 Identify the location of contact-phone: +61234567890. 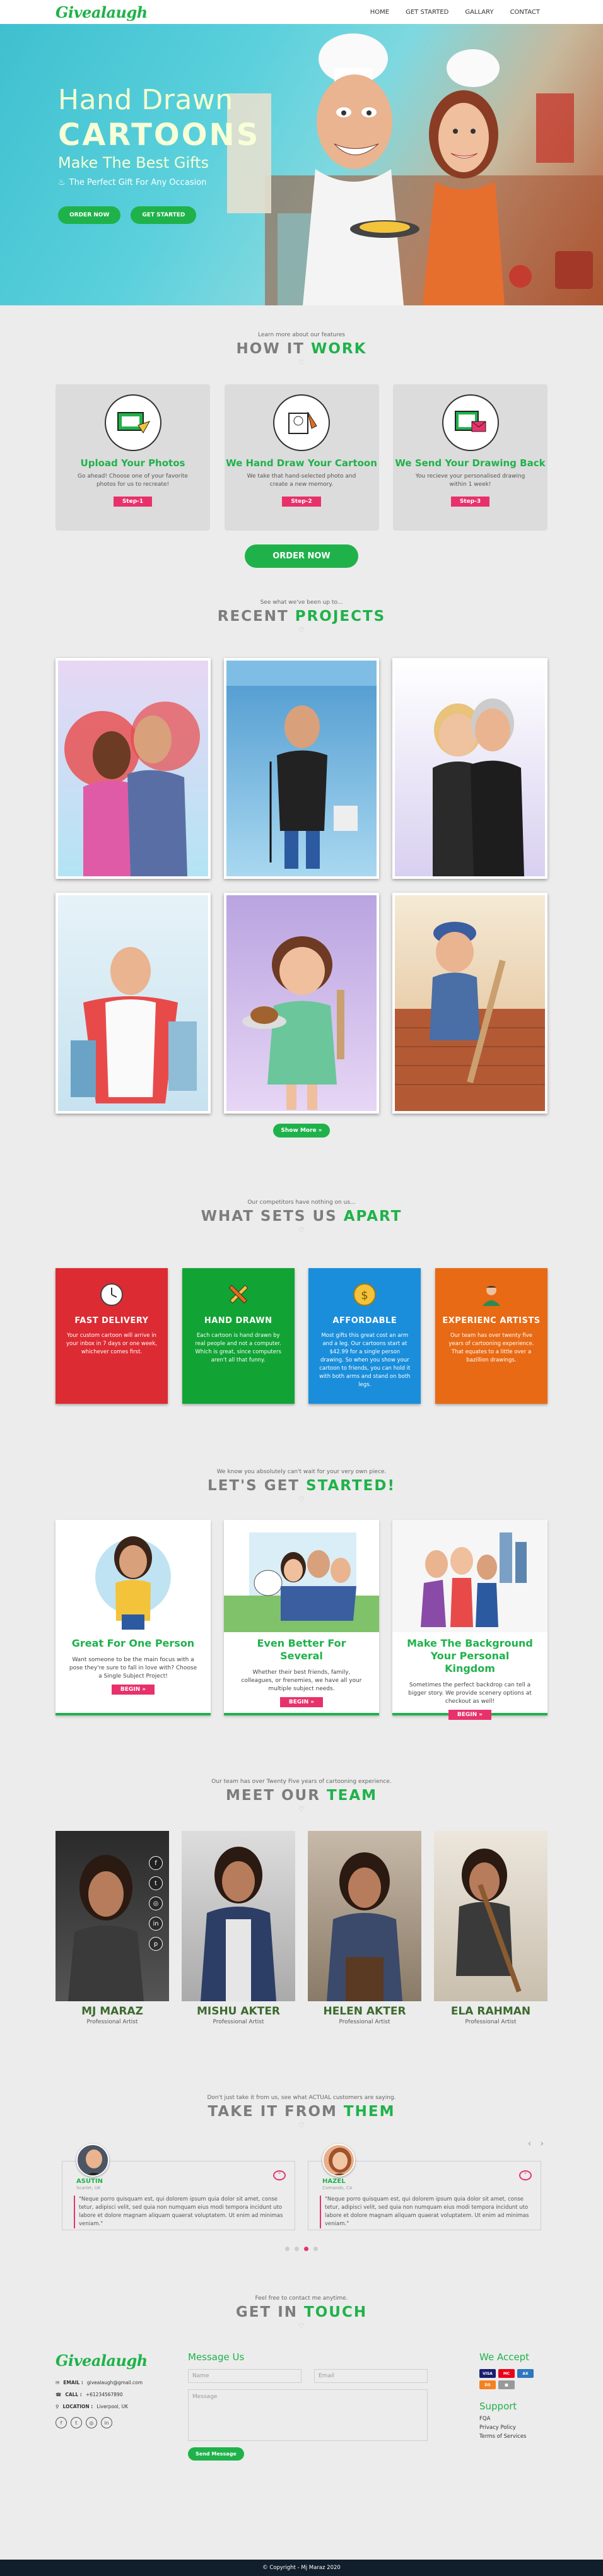
(105, 2394).